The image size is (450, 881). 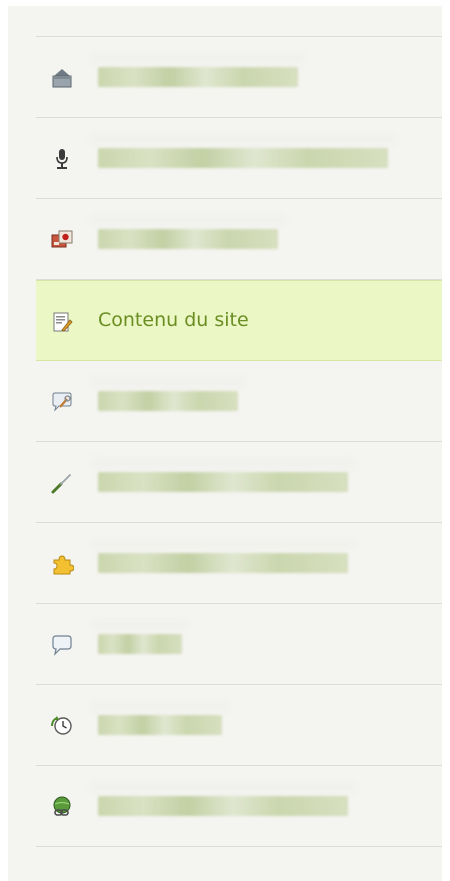 I want to click on menu-item-history, so click(x=239, y=725).